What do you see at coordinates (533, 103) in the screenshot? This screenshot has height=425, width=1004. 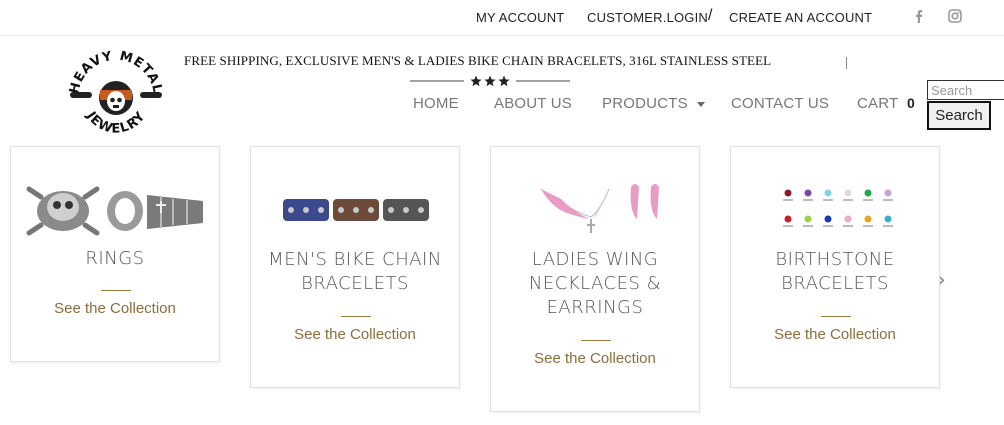 I see `nav-about-us: ABOUT US` at bounding box center [533, 103].